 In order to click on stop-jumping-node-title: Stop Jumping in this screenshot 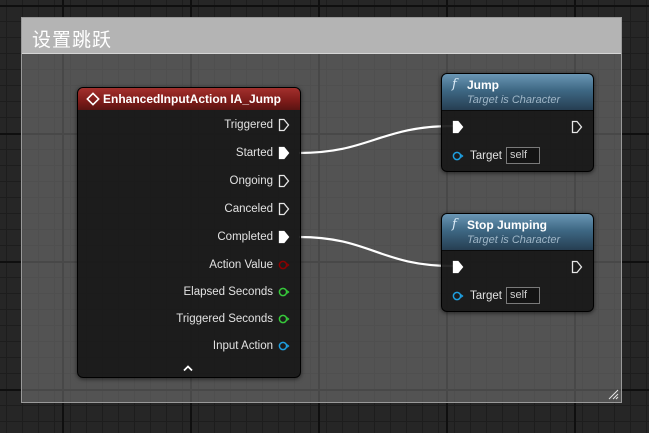, I will do `click(507, 225)`.